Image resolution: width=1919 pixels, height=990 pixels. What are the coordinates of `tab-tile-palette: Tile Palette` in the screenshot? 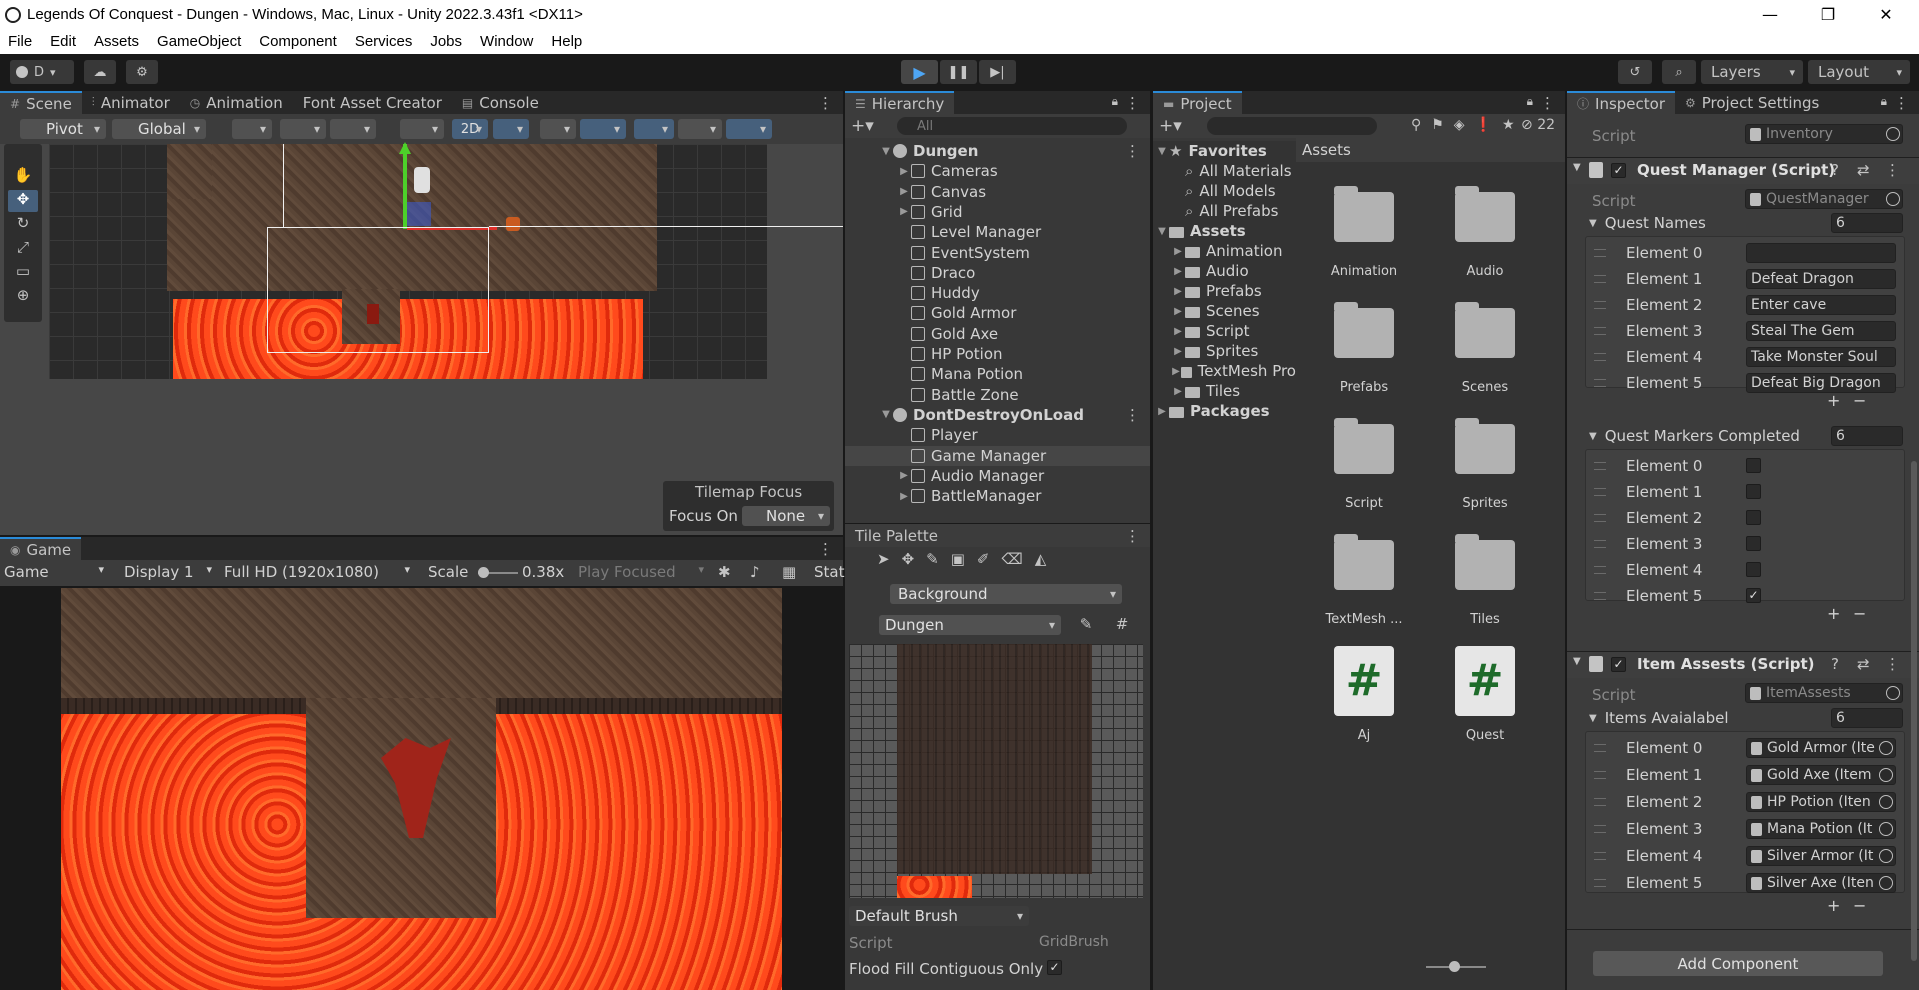 It's located at (896, 535).